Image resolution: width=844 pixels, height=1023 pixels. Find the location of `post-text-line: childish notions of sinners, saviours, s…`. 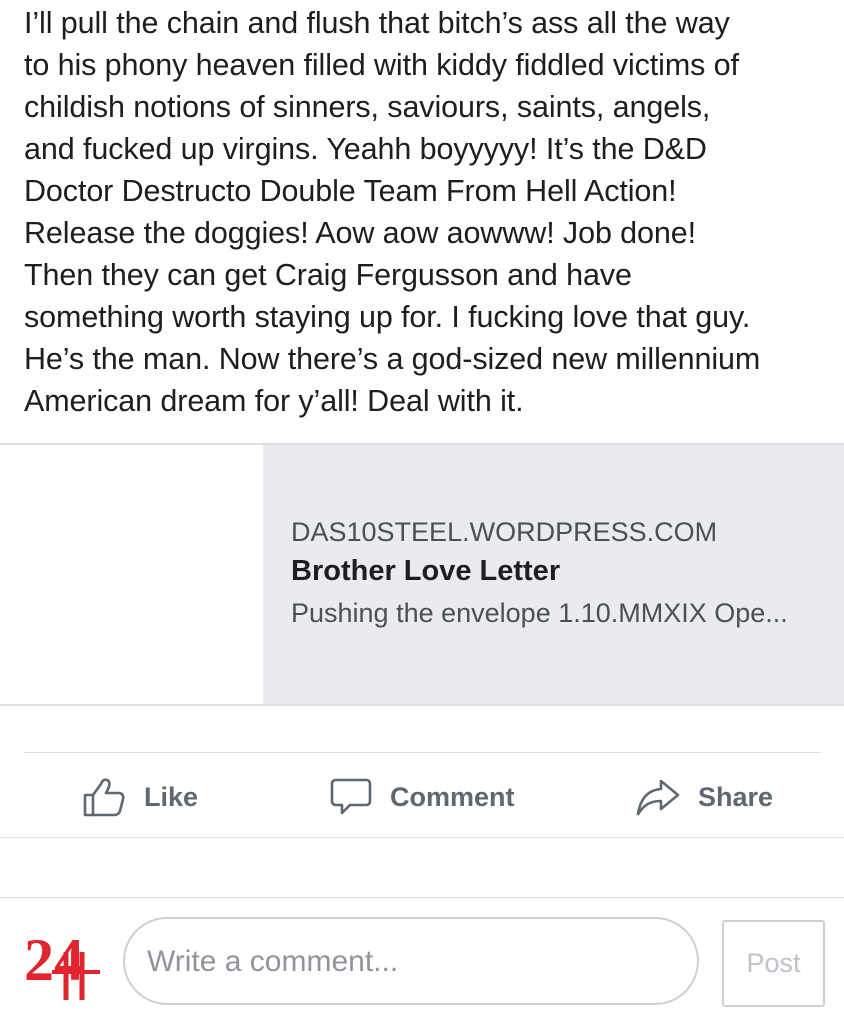

post-text-line: childish notions of sinners, saviours, s… is located at coordinates (367, 107).